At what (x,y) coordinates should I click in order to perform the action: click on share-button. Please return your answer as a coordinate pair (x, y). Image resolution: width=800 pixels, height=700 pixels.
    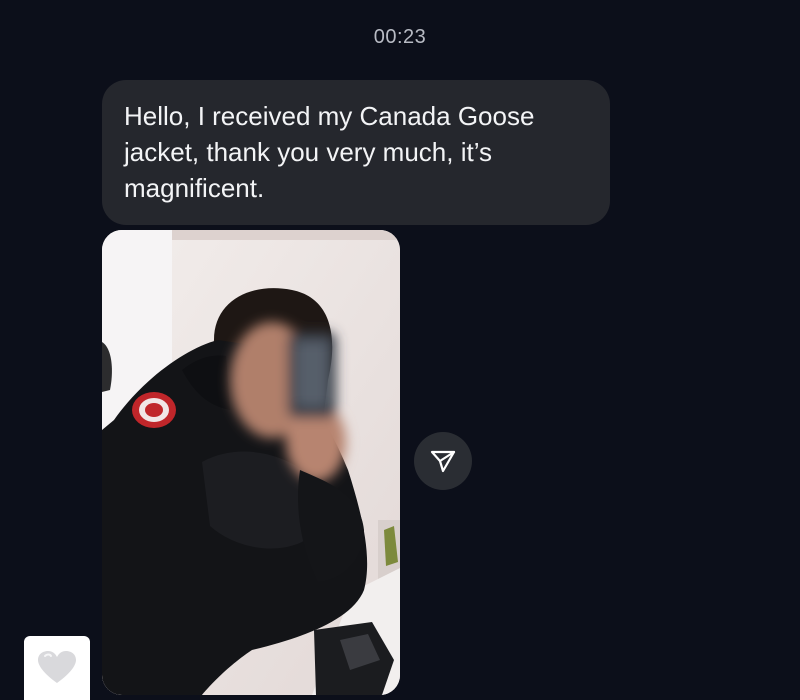
    Looking at the image, I should click on (443, 461).